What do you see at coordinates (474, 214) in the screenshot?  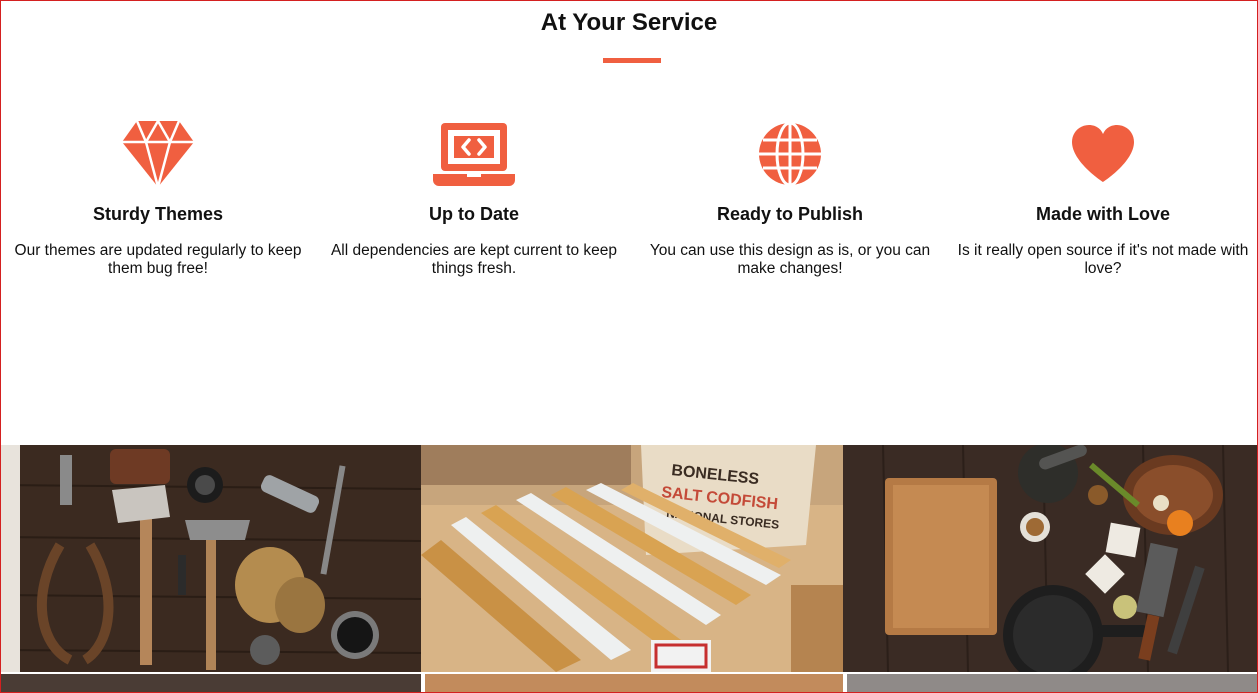 I see `service-title: Up to Date` at bounding box center [474, 214].